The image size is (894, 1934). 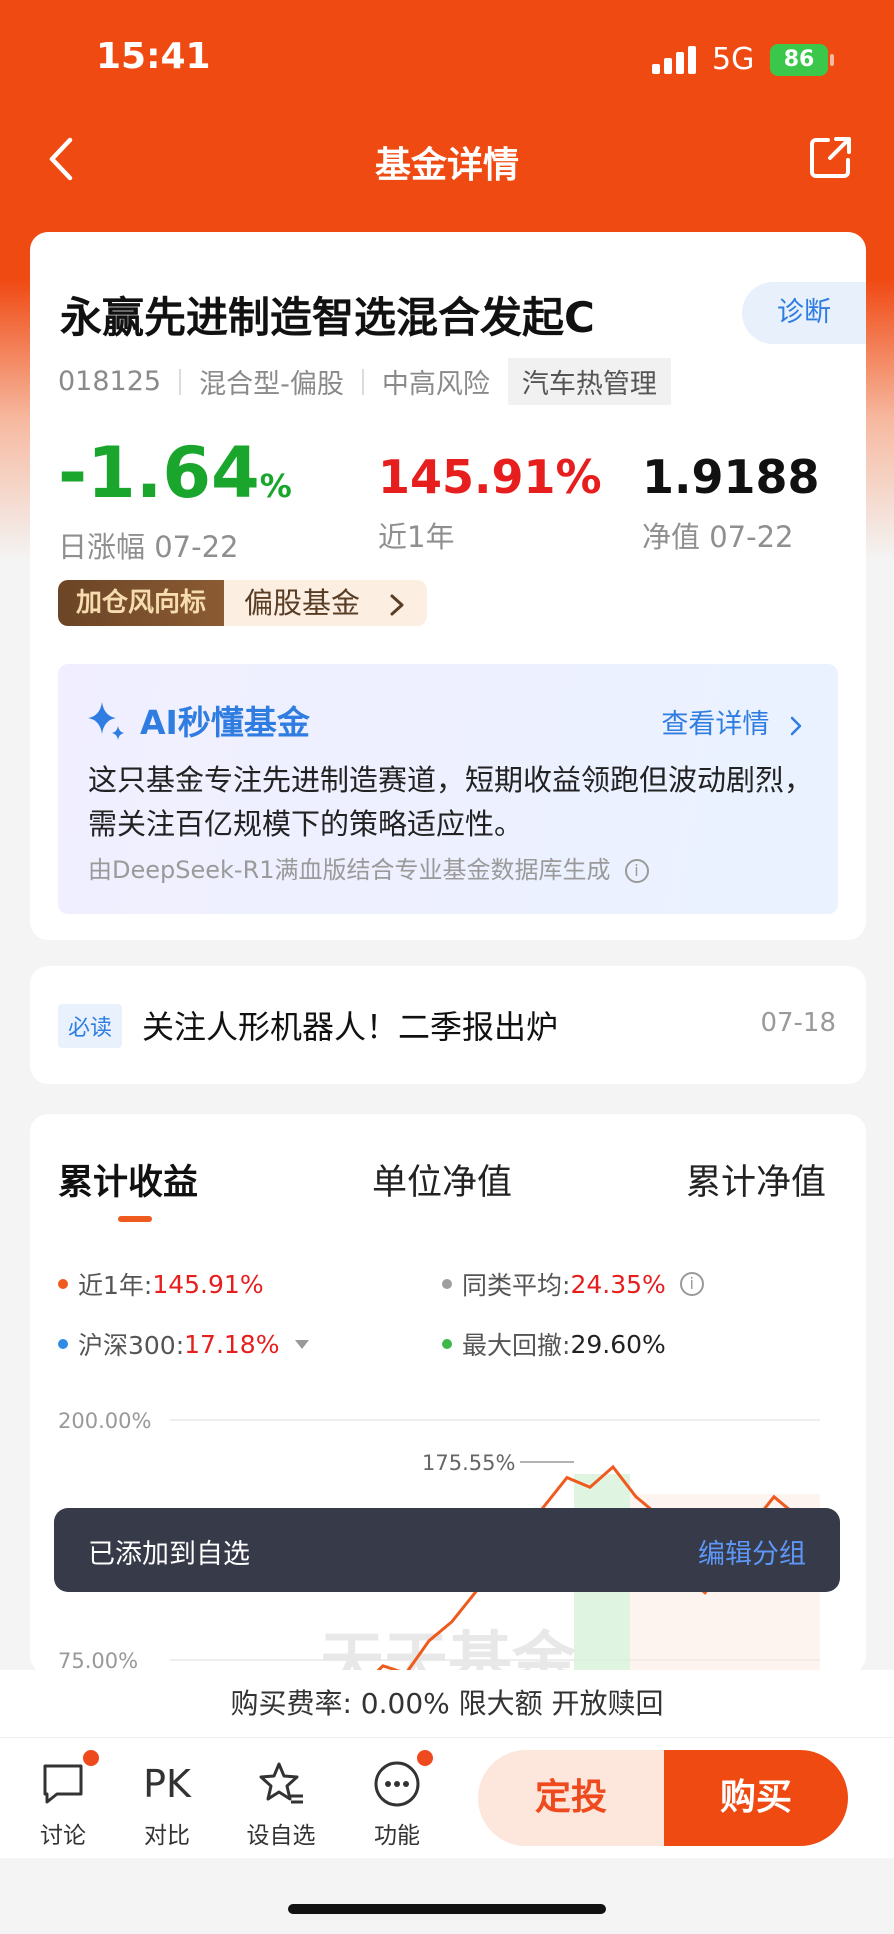 I want to click on dropdown-caret-icon, so click(x=302, y=1344).